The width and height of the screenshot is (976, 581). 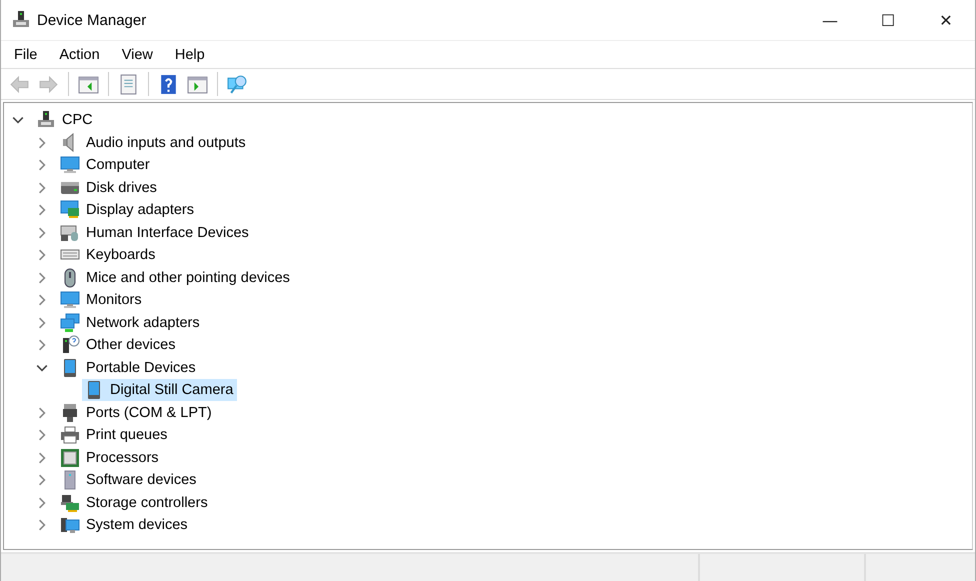 What do you see at coordinates (70, 210) in the screenshot?
I see `display-adapter-icon` at bounding box center [70, 210].